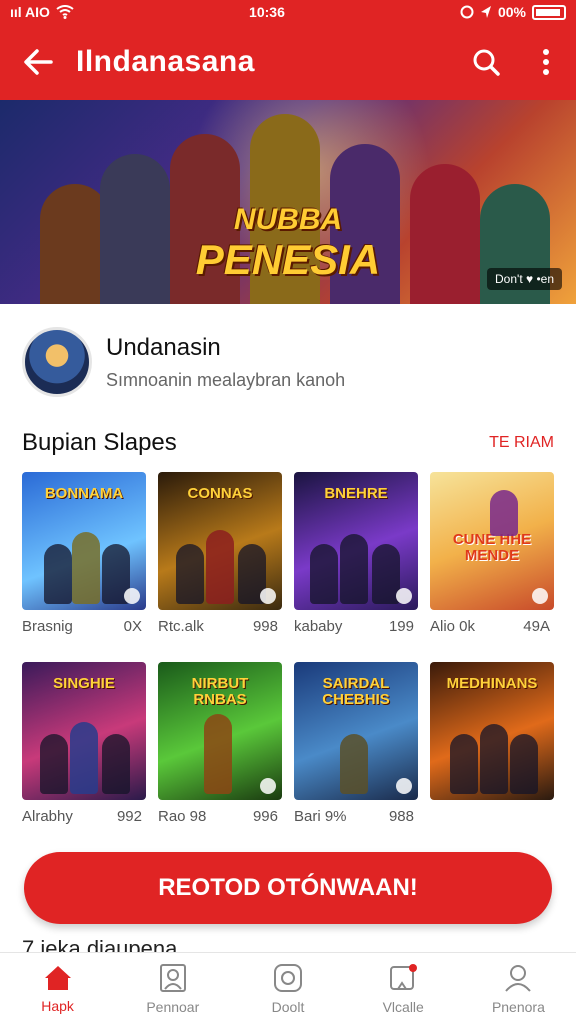  I want to click on game-name: Bari 9%, so click(320, 816).